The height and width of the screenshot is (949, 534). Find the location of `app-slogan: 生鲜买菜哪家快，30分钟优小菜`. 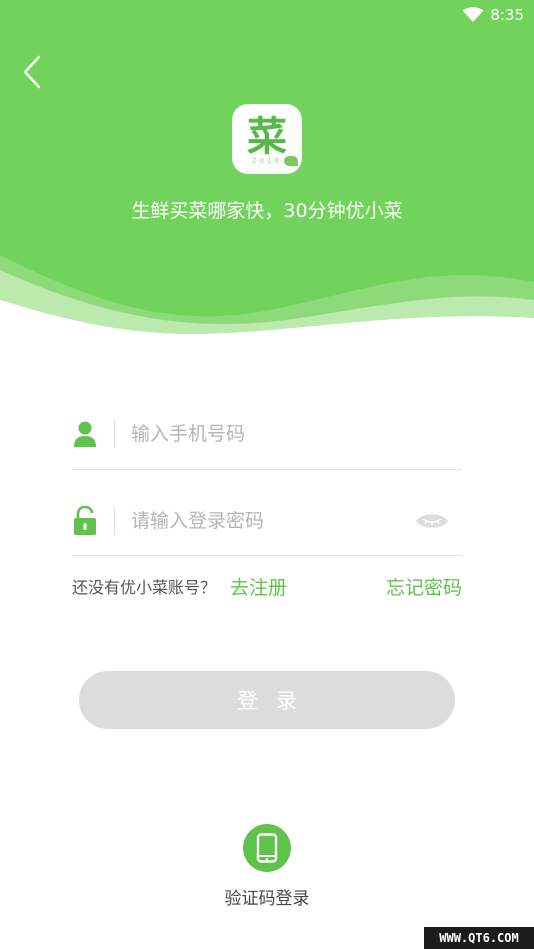

app-slogan: 生鲜买菜哪家快，30分钟优小菜 is located at coordinates (267, 211).